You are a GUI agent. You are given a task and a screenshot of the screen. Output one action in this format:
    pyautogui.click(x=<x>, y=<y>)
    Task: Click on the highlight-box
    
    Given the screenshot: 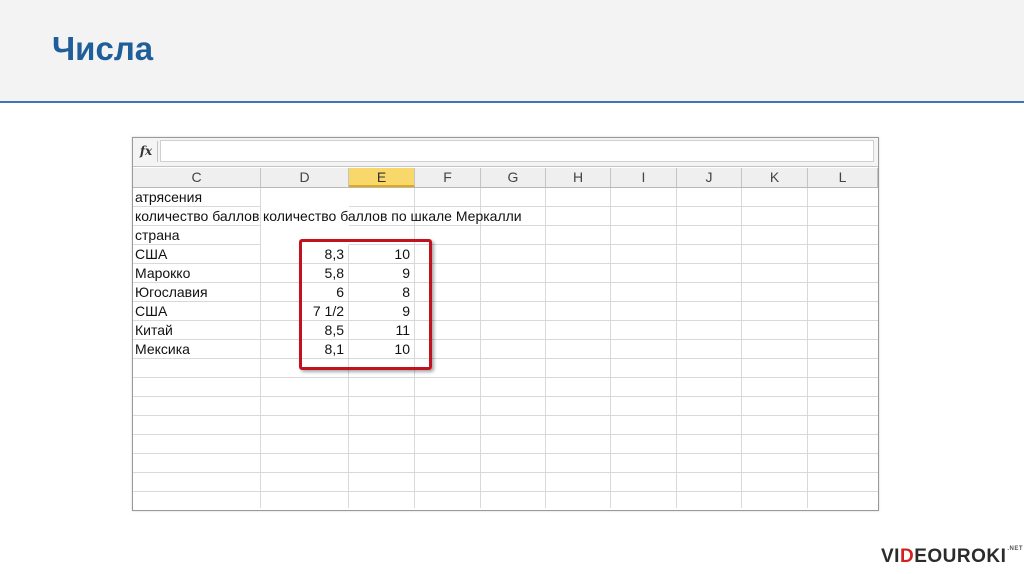 What is the action you would take?
    pyautogui.click(x=365, y=304)
    